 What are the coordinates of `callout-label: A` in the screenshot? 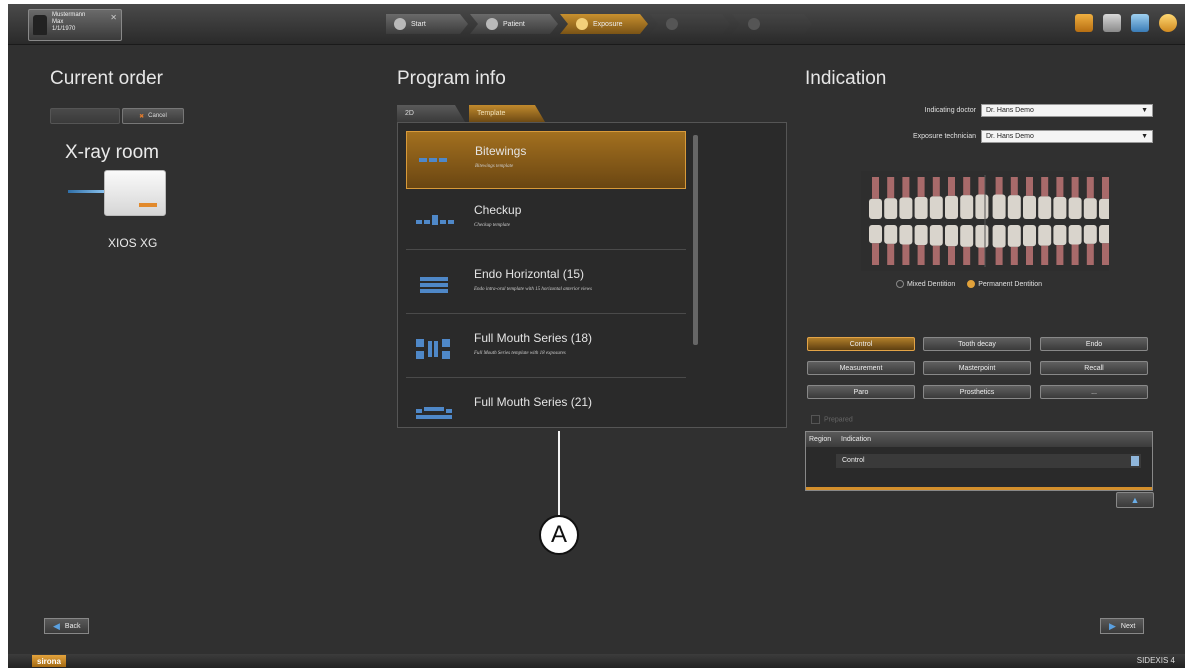 It's located at (559, 535).